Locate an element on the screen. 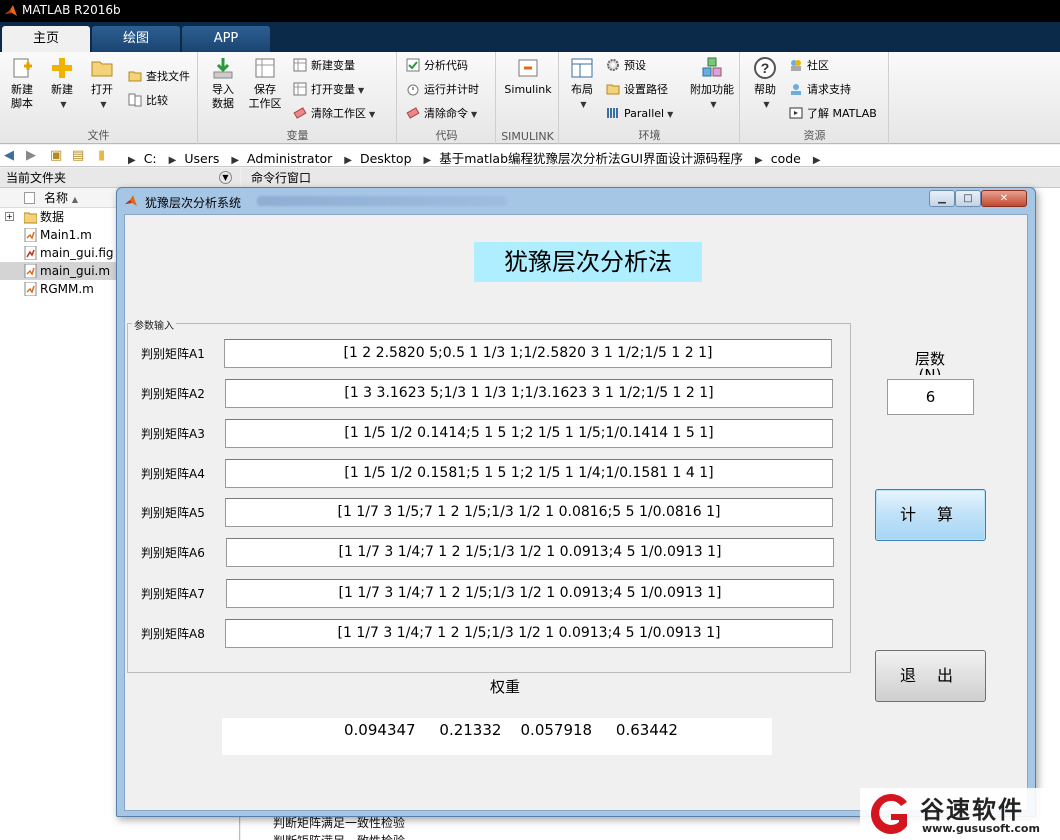 The height and width of the screenshot is (840, 1060). back-arrow-icon: ◀ is located at coordinates (9, 155).